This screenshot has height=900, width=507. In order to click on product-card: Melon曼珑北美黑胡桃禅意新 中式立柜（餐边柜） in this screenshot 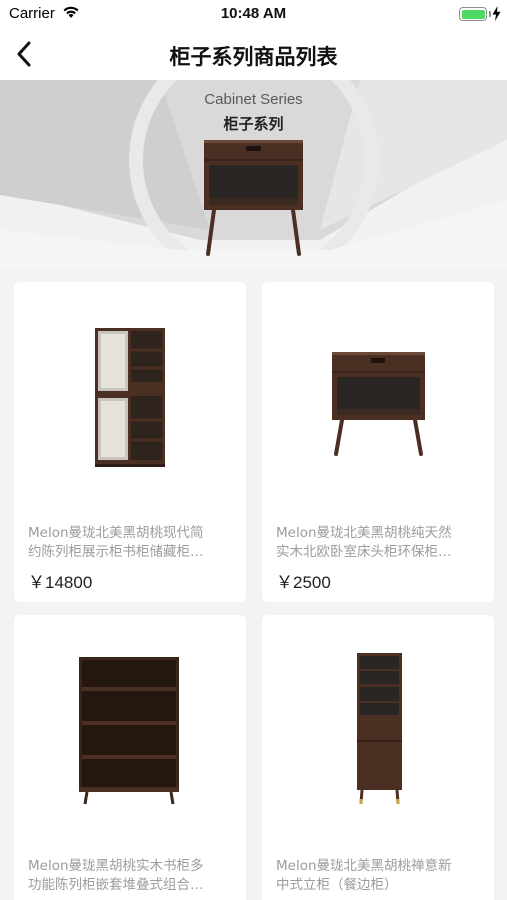, I will do `click(378, 757)`.